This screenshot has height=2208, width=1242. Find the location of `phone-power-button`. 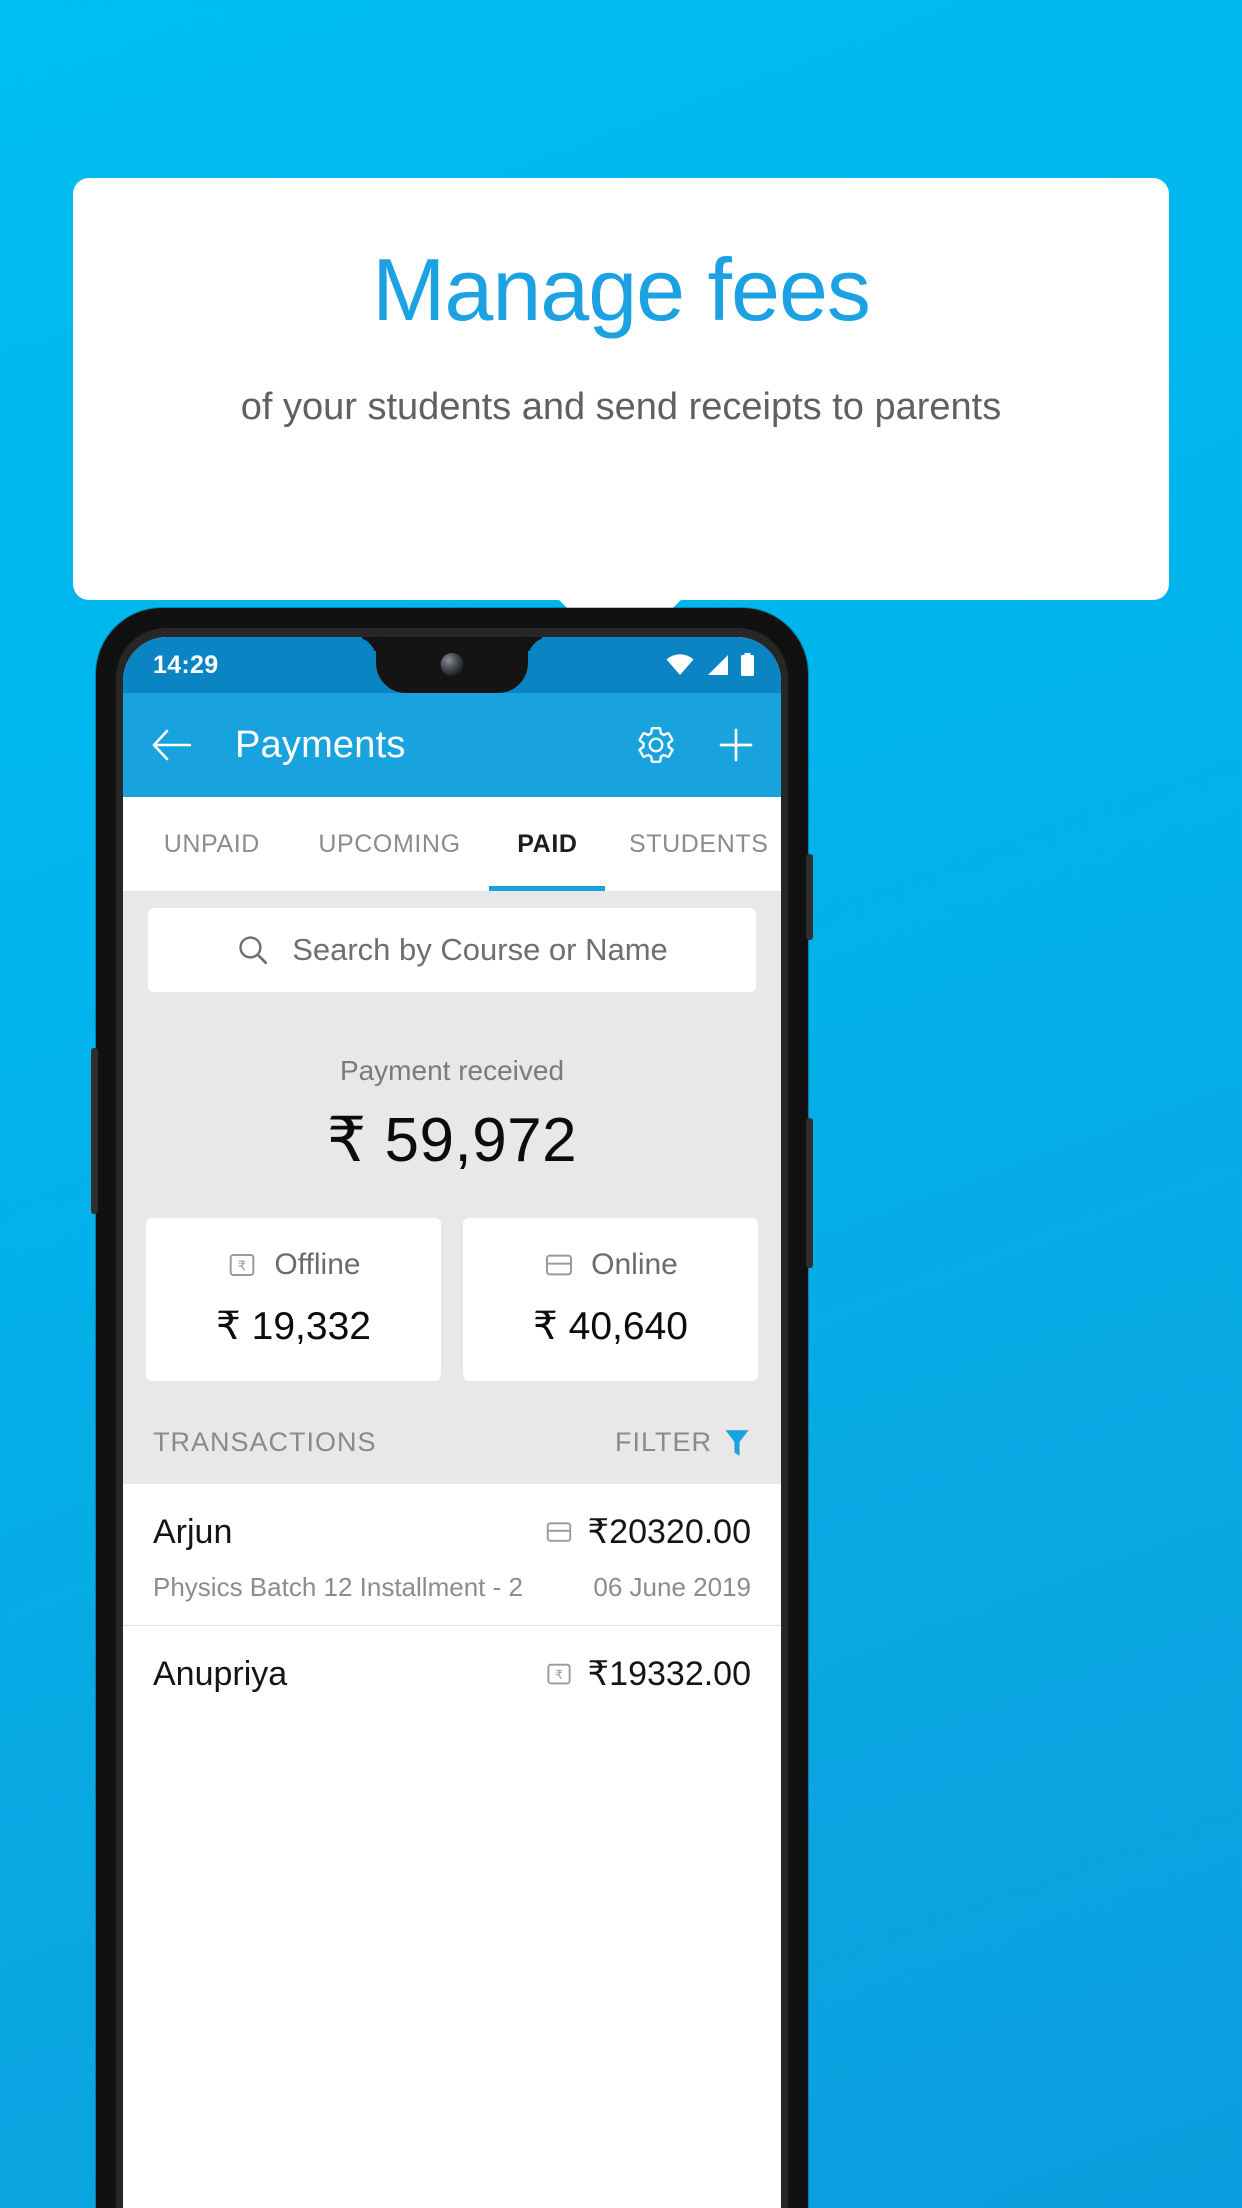

phone-power-button is located at coordinates (809, 897).